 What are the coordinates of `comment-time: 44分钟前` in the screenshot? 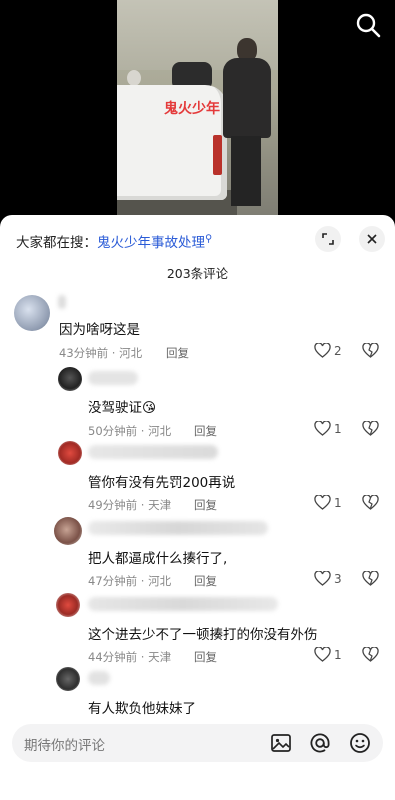 It's located at (113, 657).